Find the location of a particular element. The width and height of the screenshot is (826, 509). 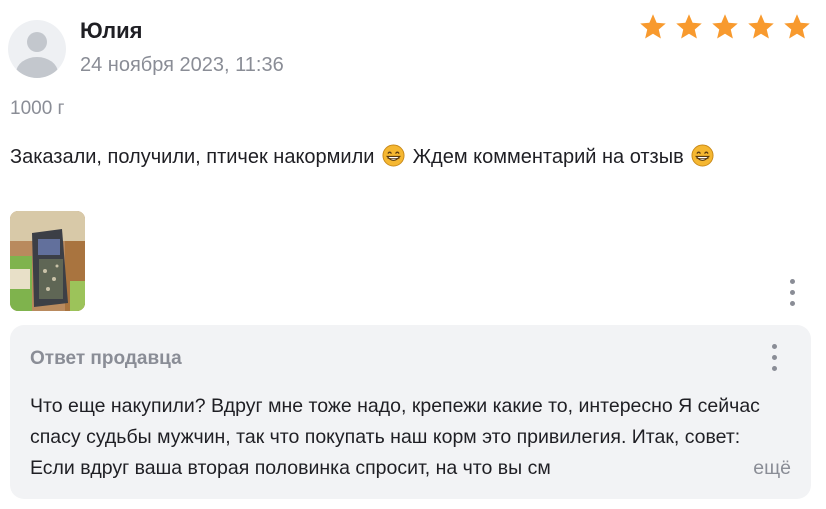

reply-show-more-link: ещё is located at coordinates (771, 468).